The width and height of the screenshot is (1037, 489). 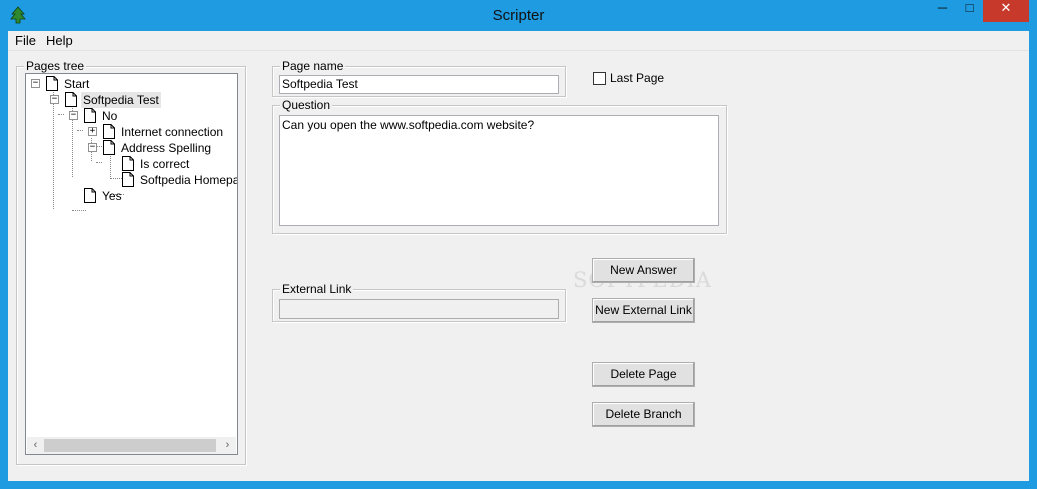 I want to click on tree-node-no: − No, so click(x=131, y=116).